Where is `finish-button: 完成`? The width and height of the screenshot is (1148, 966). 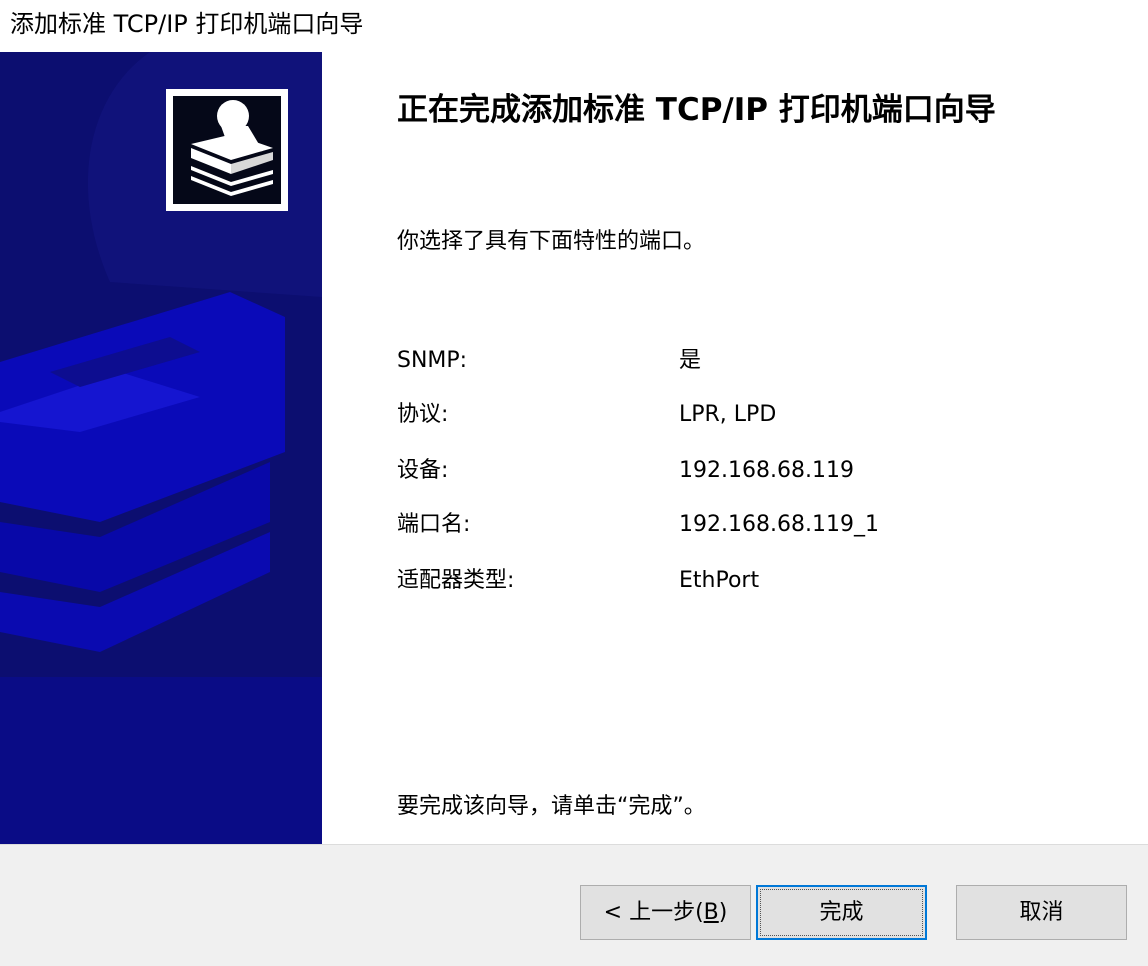
finish-button: 完成 is located at coordinates (841, 912).